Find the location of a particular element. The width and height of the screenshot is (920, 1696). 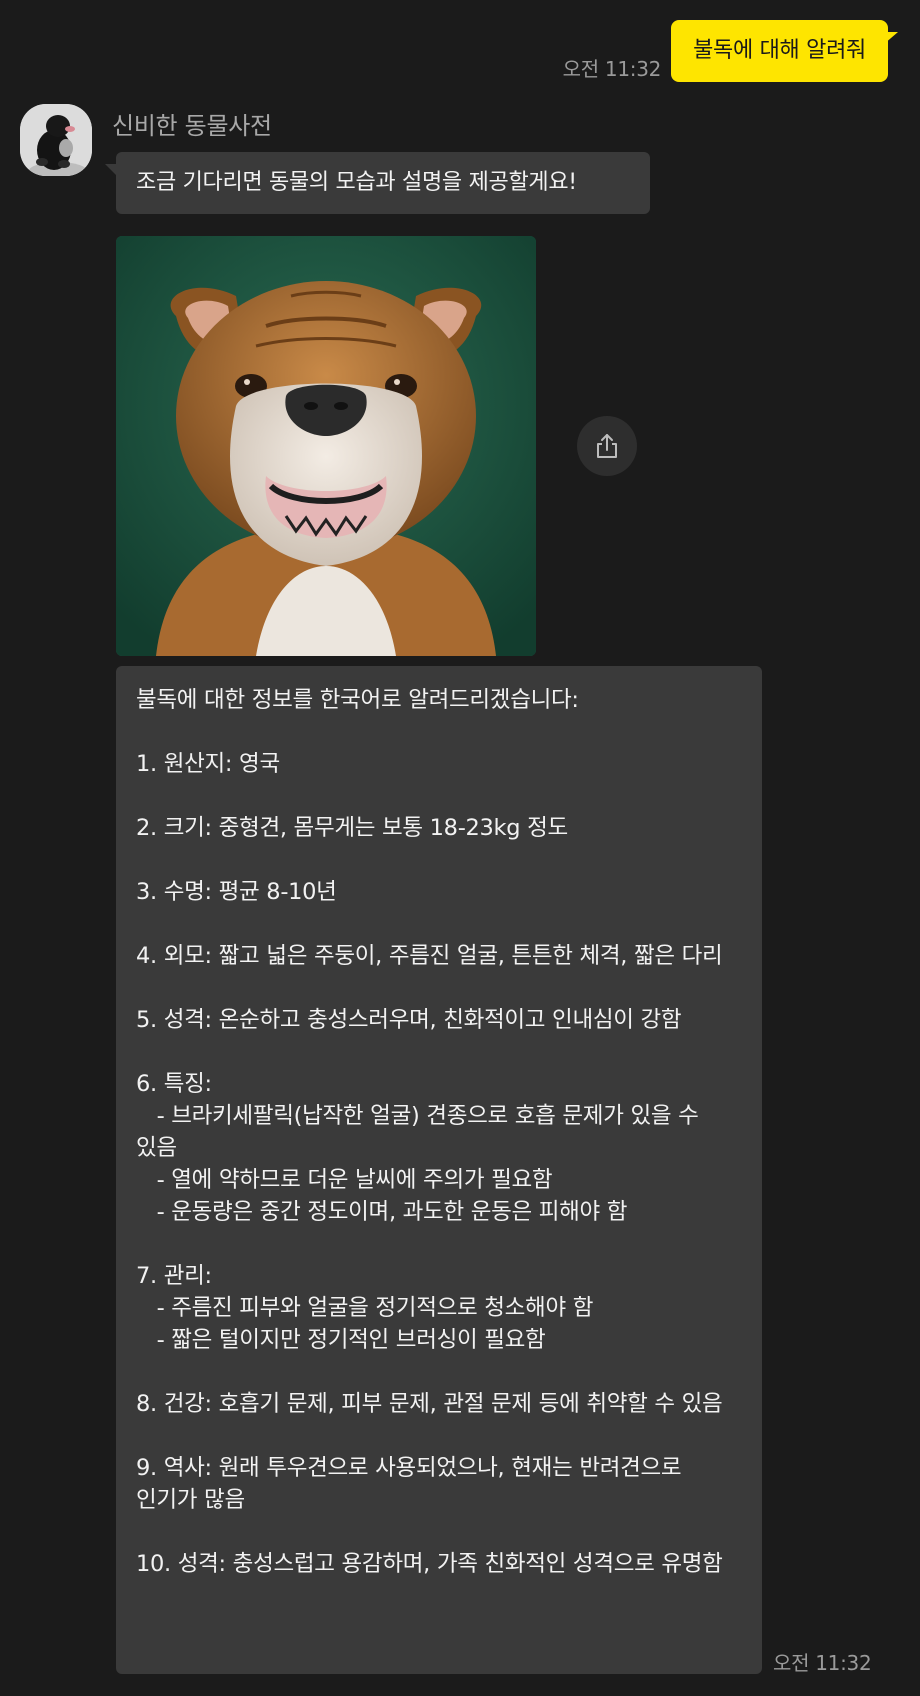

info-line: 6. 특징: is located at coordinates (174, 1084).